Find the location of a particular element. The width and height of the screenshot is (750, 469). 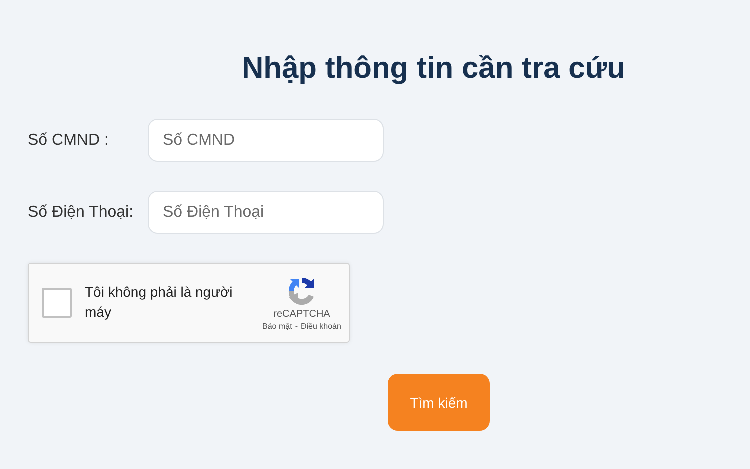

privacy-link: Bảo mật is located at coordinates (277, 326).